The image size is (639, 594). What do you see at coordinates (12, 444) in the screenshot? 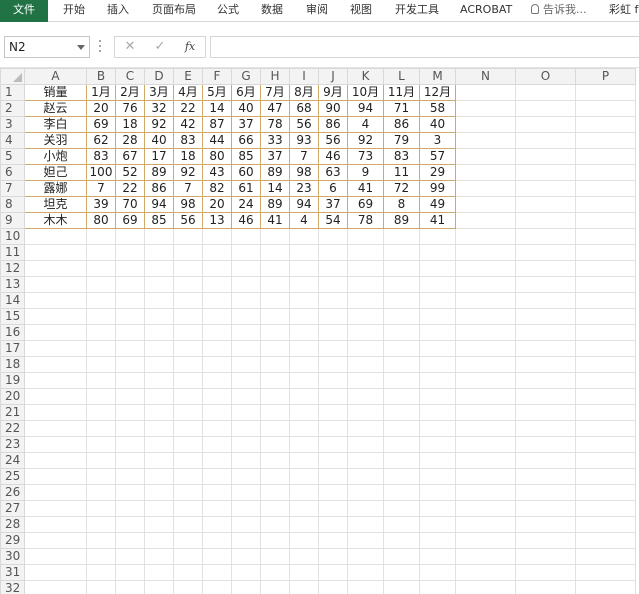
I see `row-header: 23` at bounding box center [12, 444].